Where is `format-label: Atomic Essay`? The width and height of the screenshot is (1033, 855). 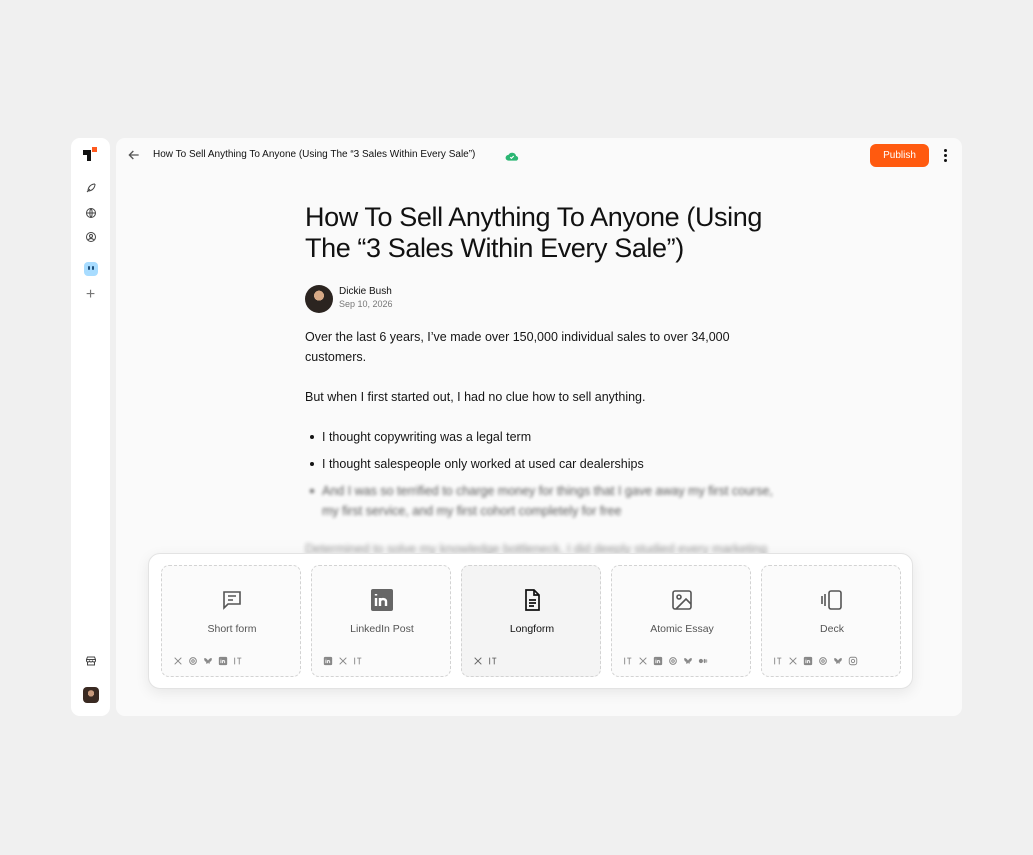 format-label: Atomic Essay is located at coordinates (682, 629).